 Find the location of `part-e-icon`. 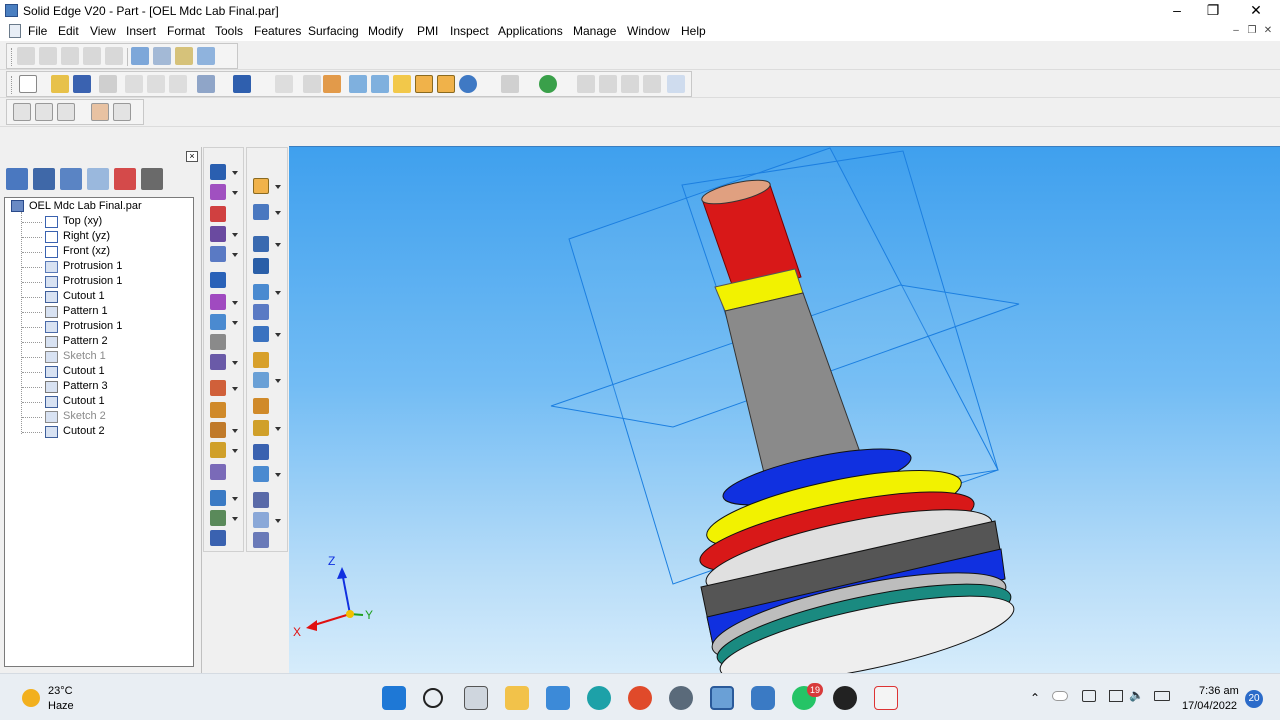

part-e-icon is located at coordinates (122, 112).